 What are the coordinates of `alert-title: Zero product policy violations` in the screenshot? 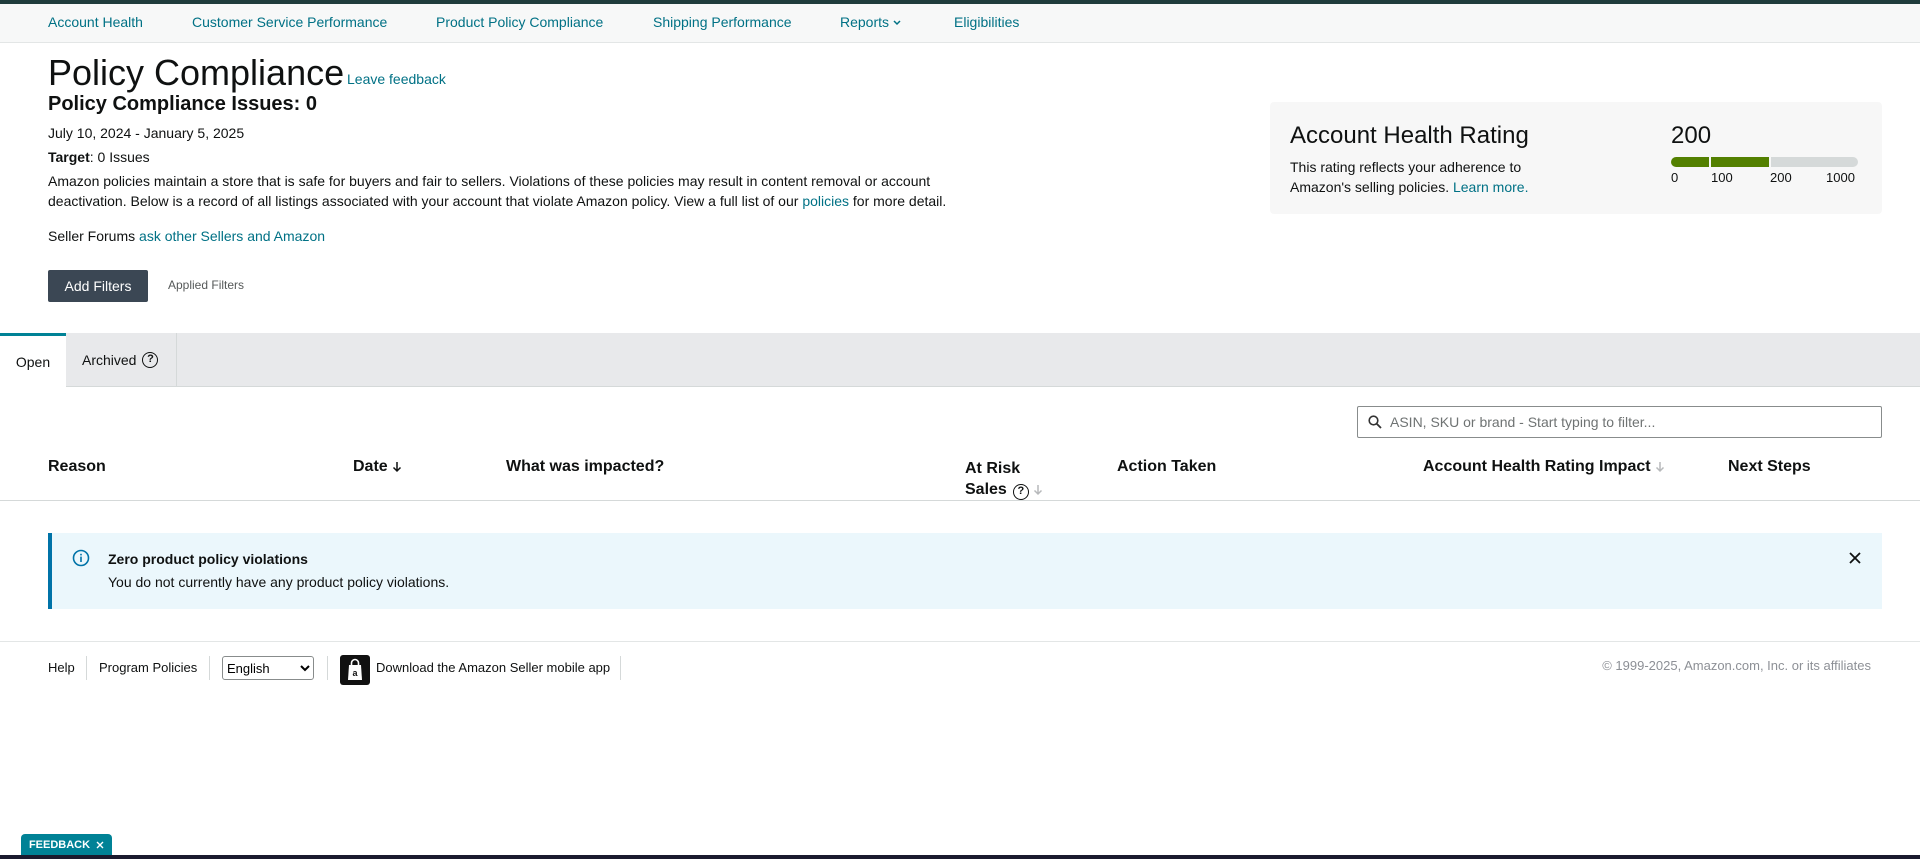 It's located at (208, 559).